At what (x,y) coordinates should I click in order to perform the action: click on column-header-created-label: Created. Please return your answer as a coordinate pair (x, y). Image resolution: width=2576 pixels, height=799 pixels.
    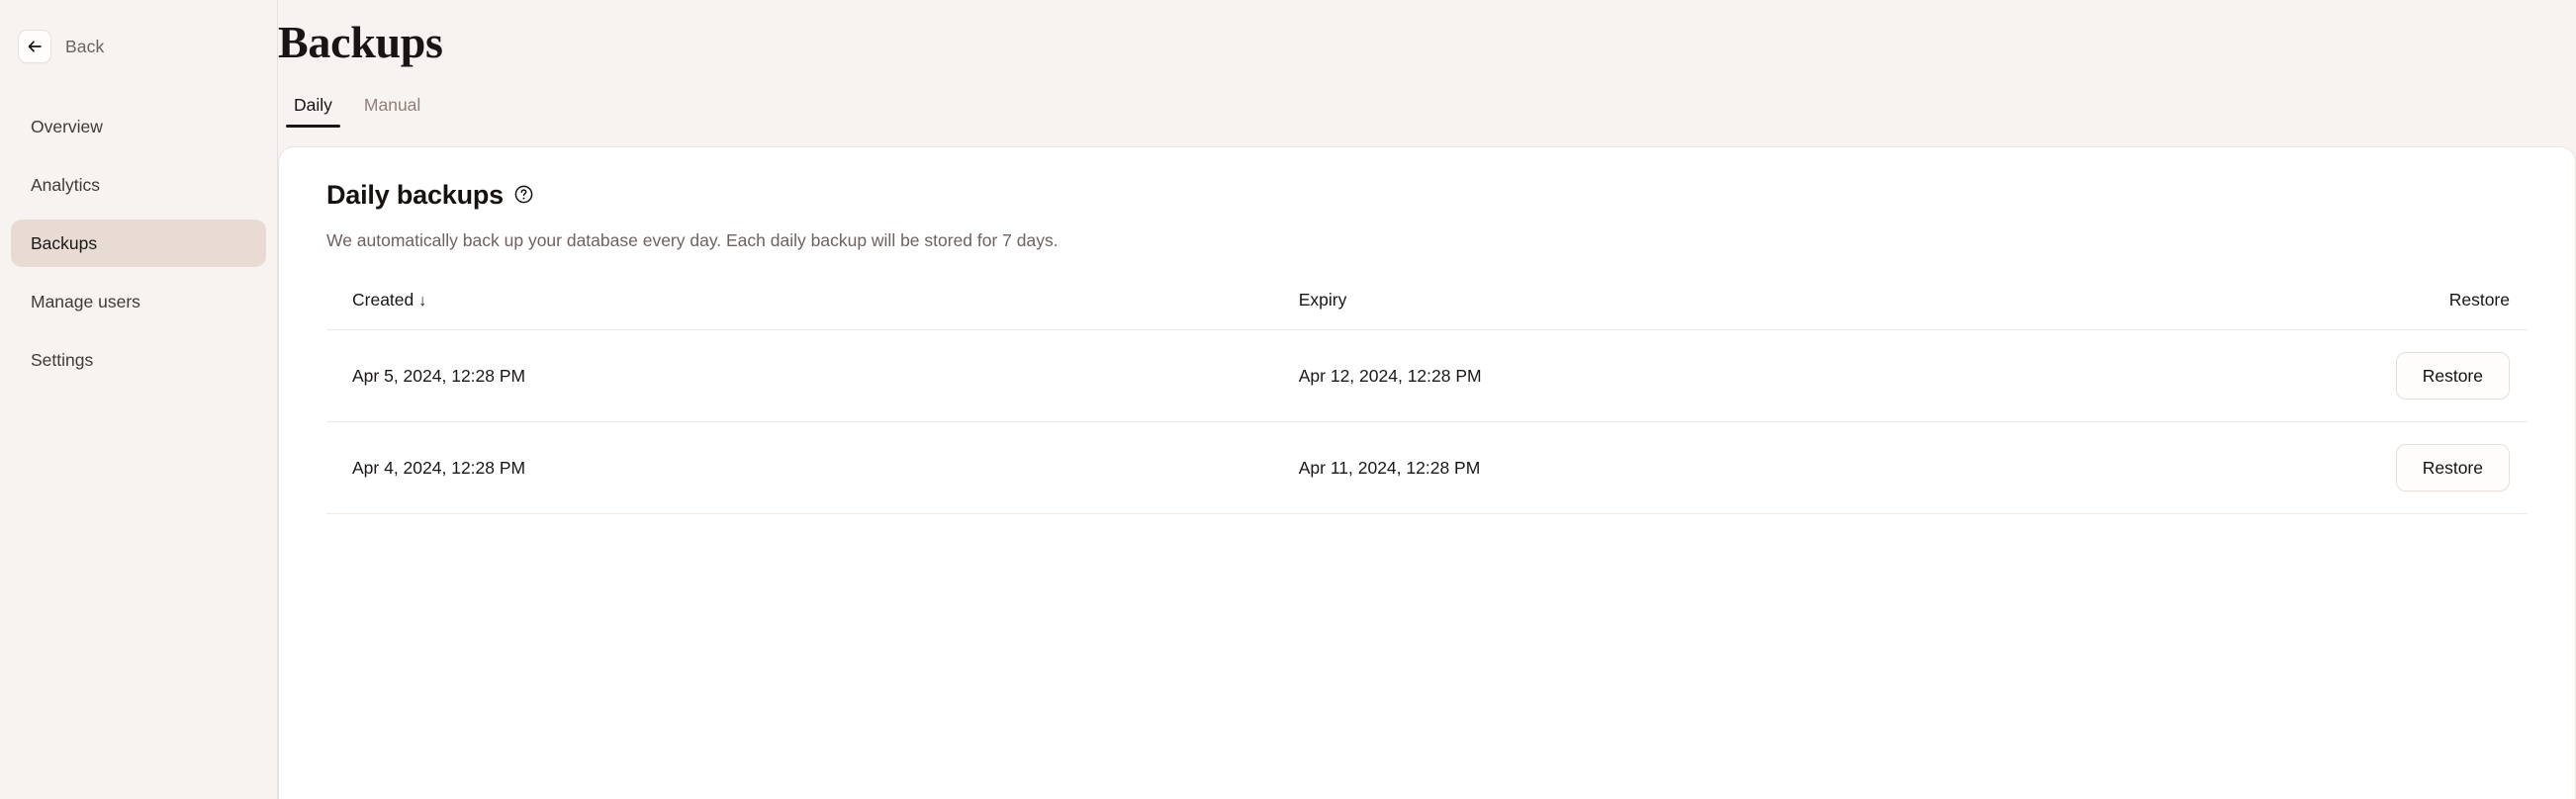
    Looking at the image, I should click on (383, 300).